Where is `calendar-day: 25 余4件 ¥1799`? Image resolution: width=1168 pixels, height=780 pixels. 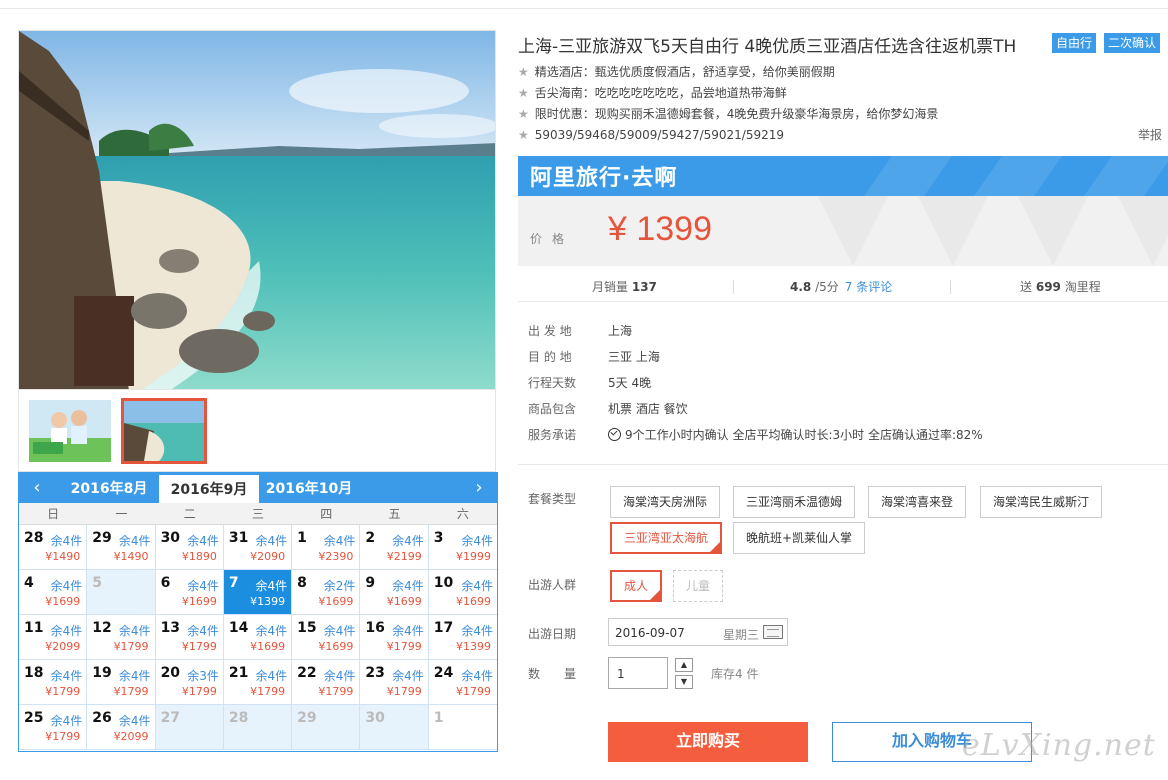 calendar-day: 25 余4件 ¥1799 is located at coordinates (53, 727).